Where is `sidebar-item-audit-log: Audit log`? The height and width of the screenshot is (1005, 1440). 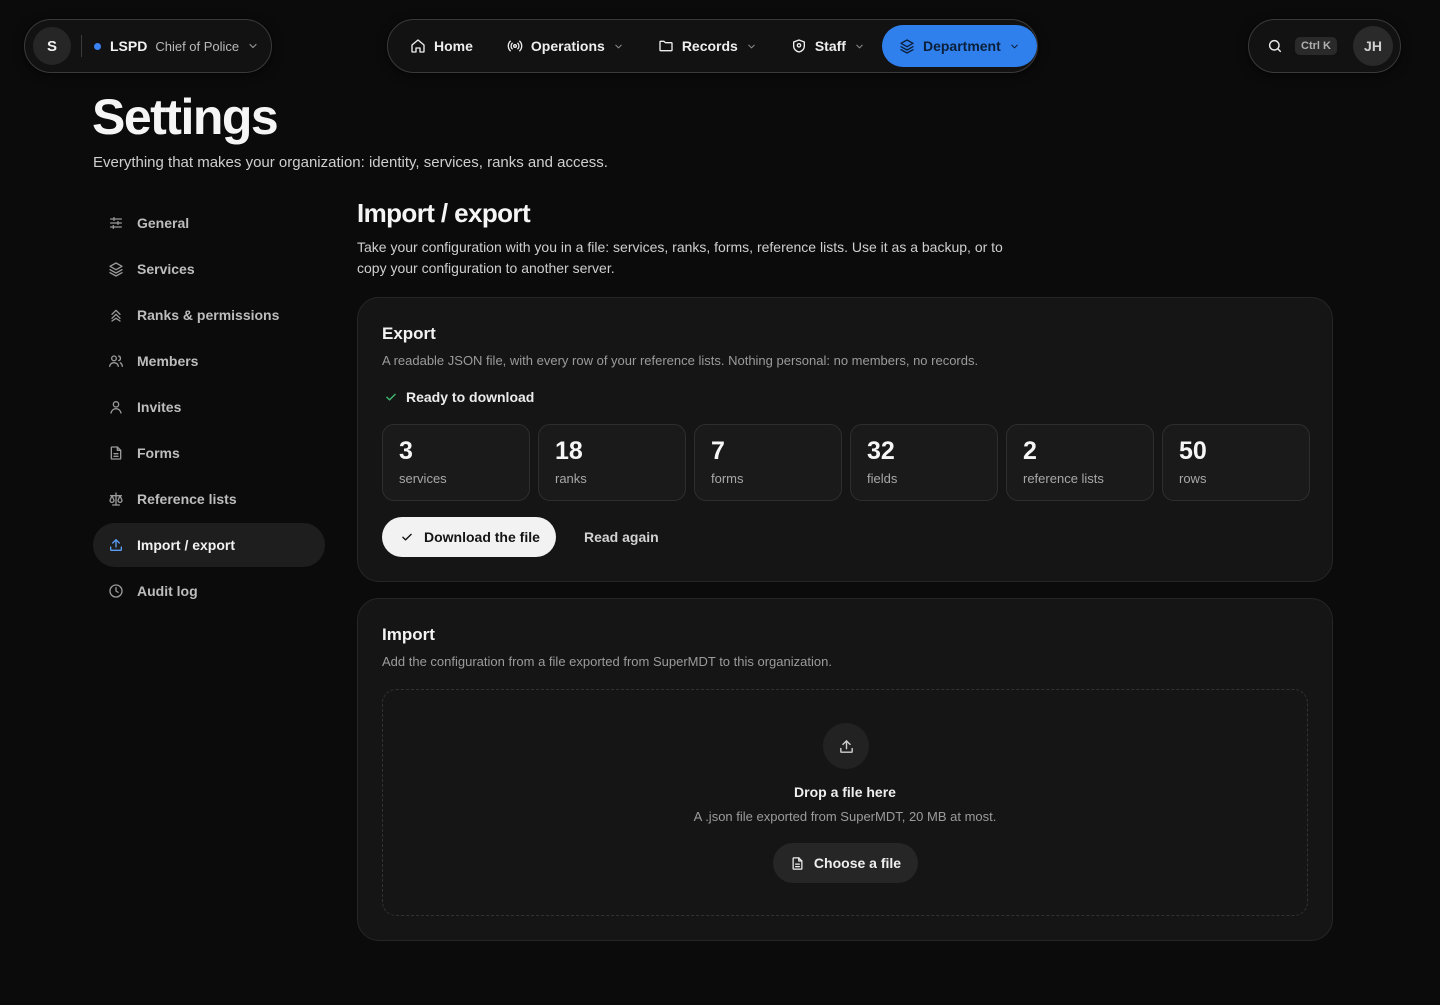 sidebar-item-audit-log: Audit log is located at coordinates (209, 591).